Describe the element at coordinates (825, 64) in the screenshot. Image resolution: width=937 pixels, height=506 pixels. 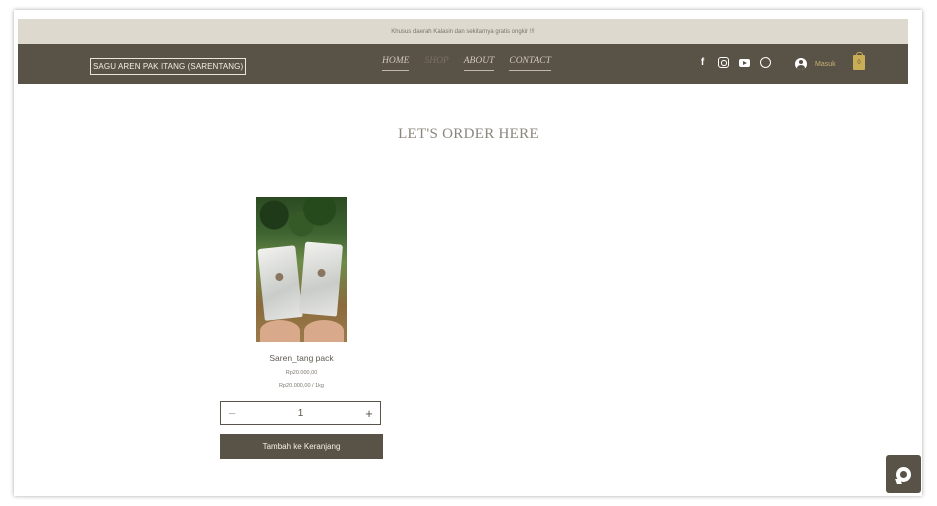
I see `login-label: Masuk` at that location.